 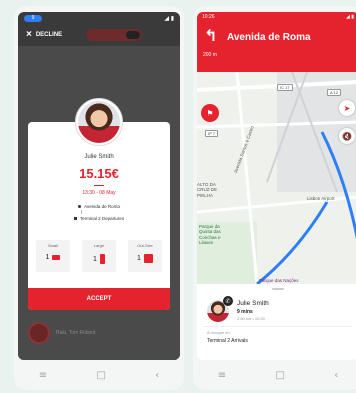 I want to click on status-time: 10:26, so click(x=208, y=17).